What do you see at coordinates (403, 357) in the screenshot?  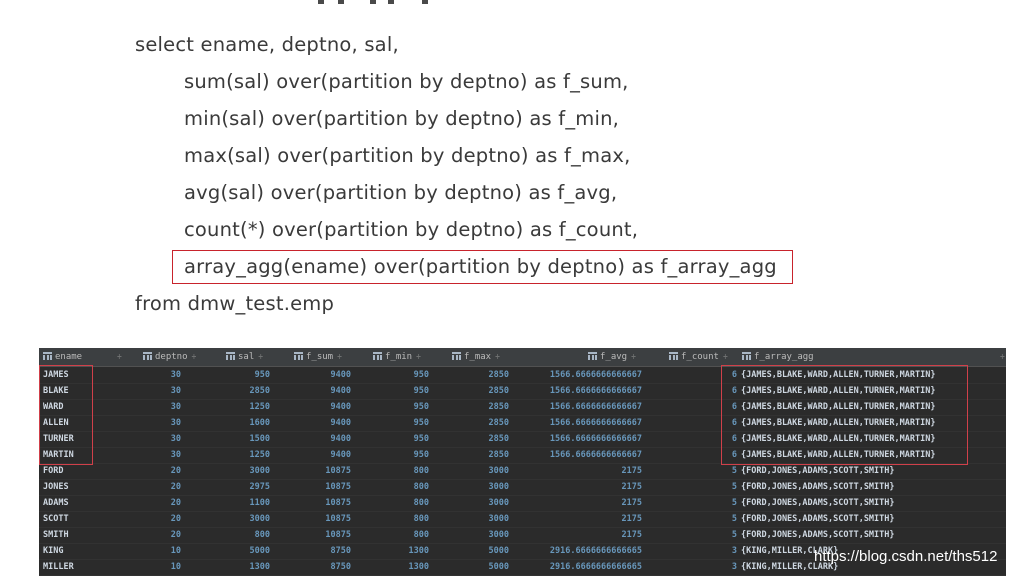 I see `column-header-f-min: f_min ÷` at bounding box center [403, 357].